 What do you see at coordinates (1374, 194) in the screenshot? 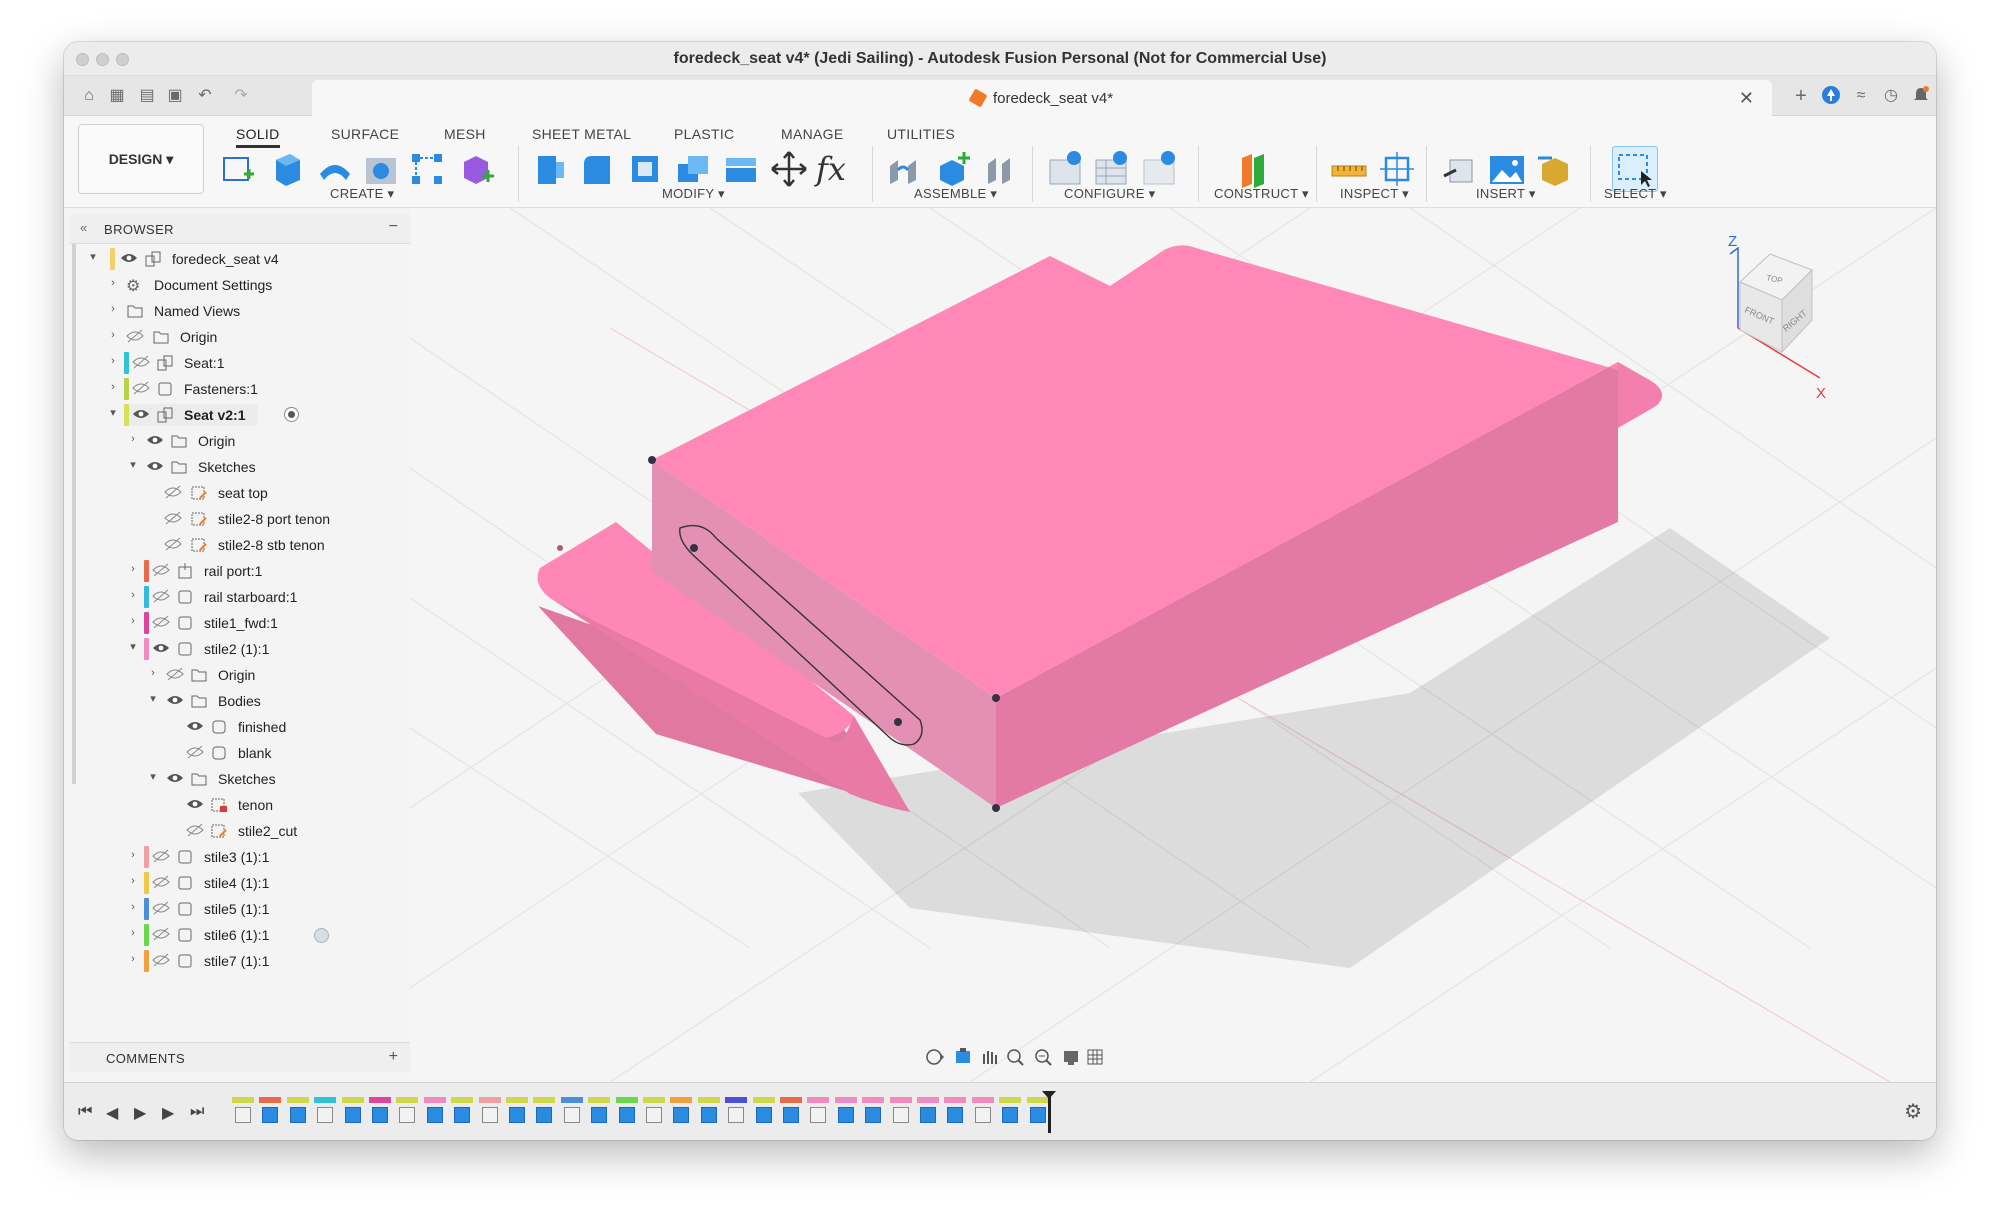
I see `inspect-group-label: INSPECT ▾` at bounding box center [1374, 194].